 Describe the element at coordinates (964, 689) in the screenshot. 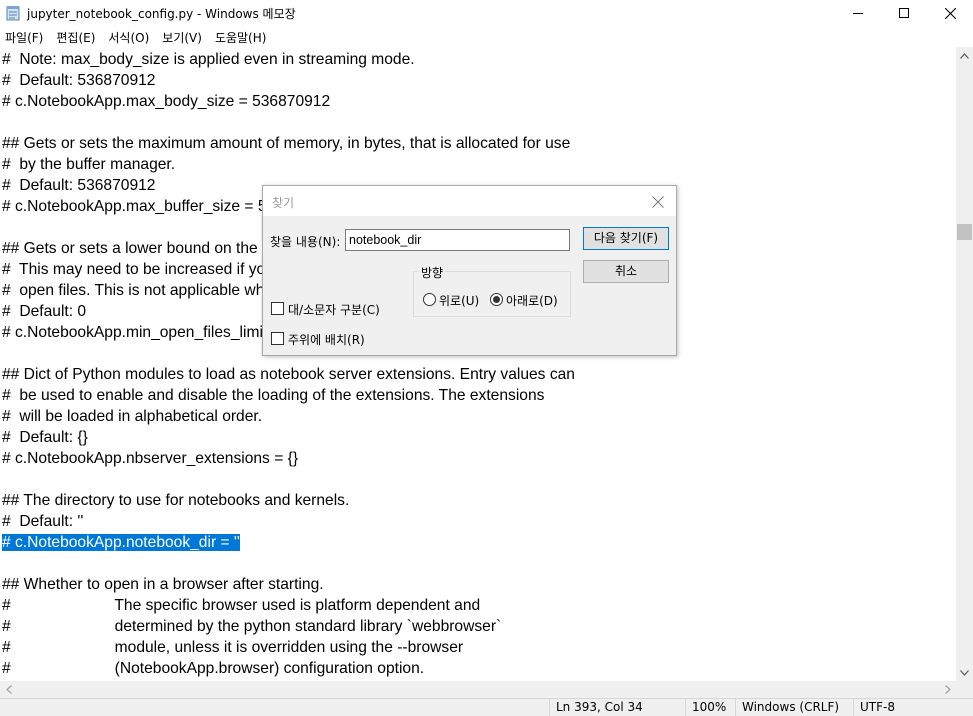

I see `scrollbar-corner` at that location.